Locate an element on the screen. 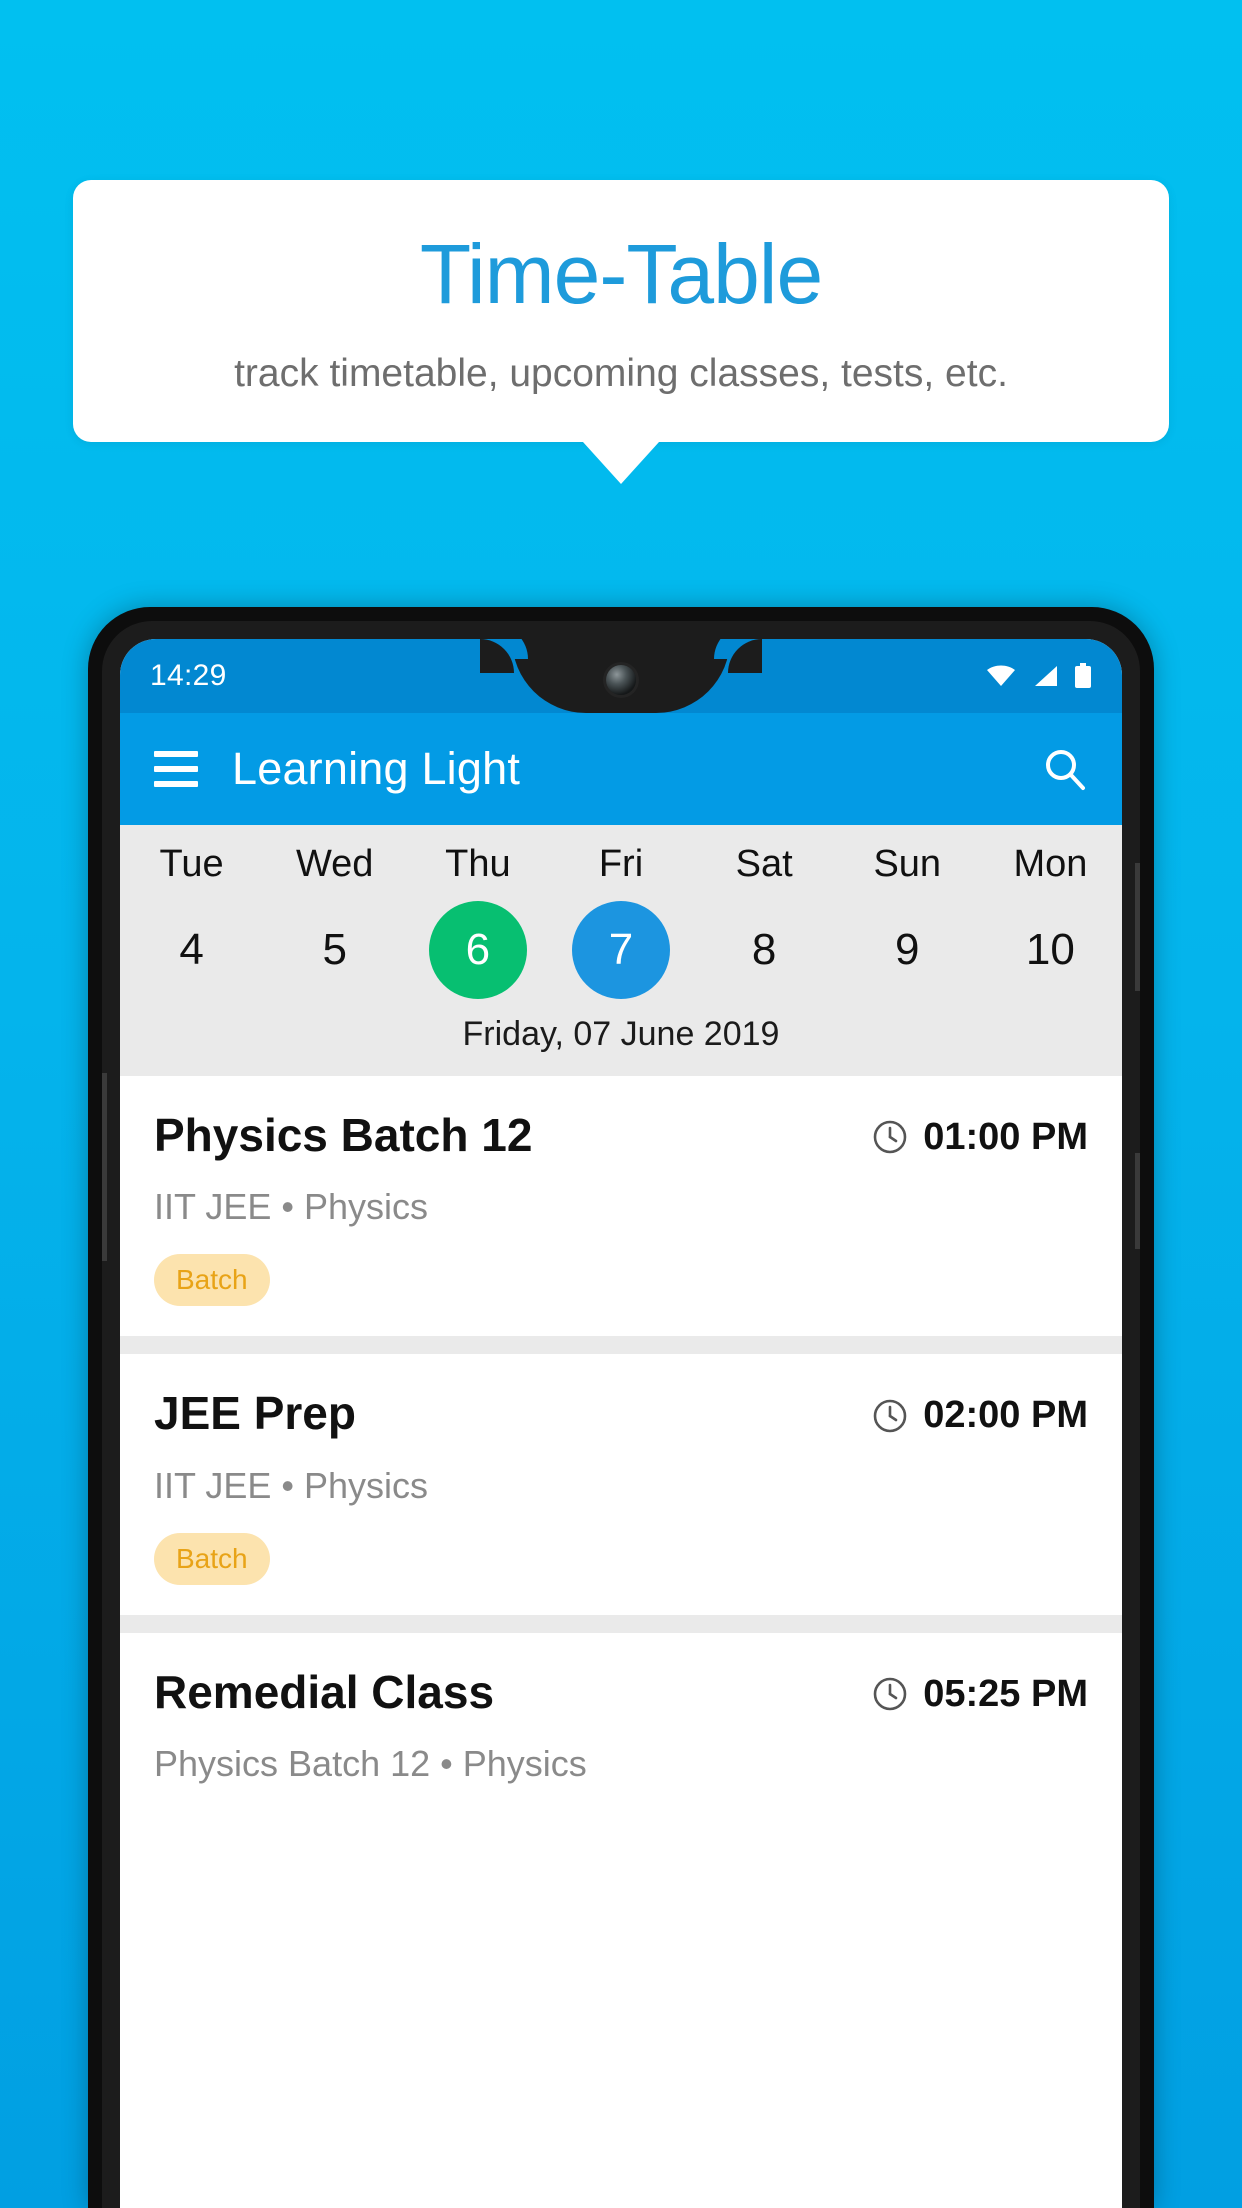  volume-button is located at coordinates (104, 1167).